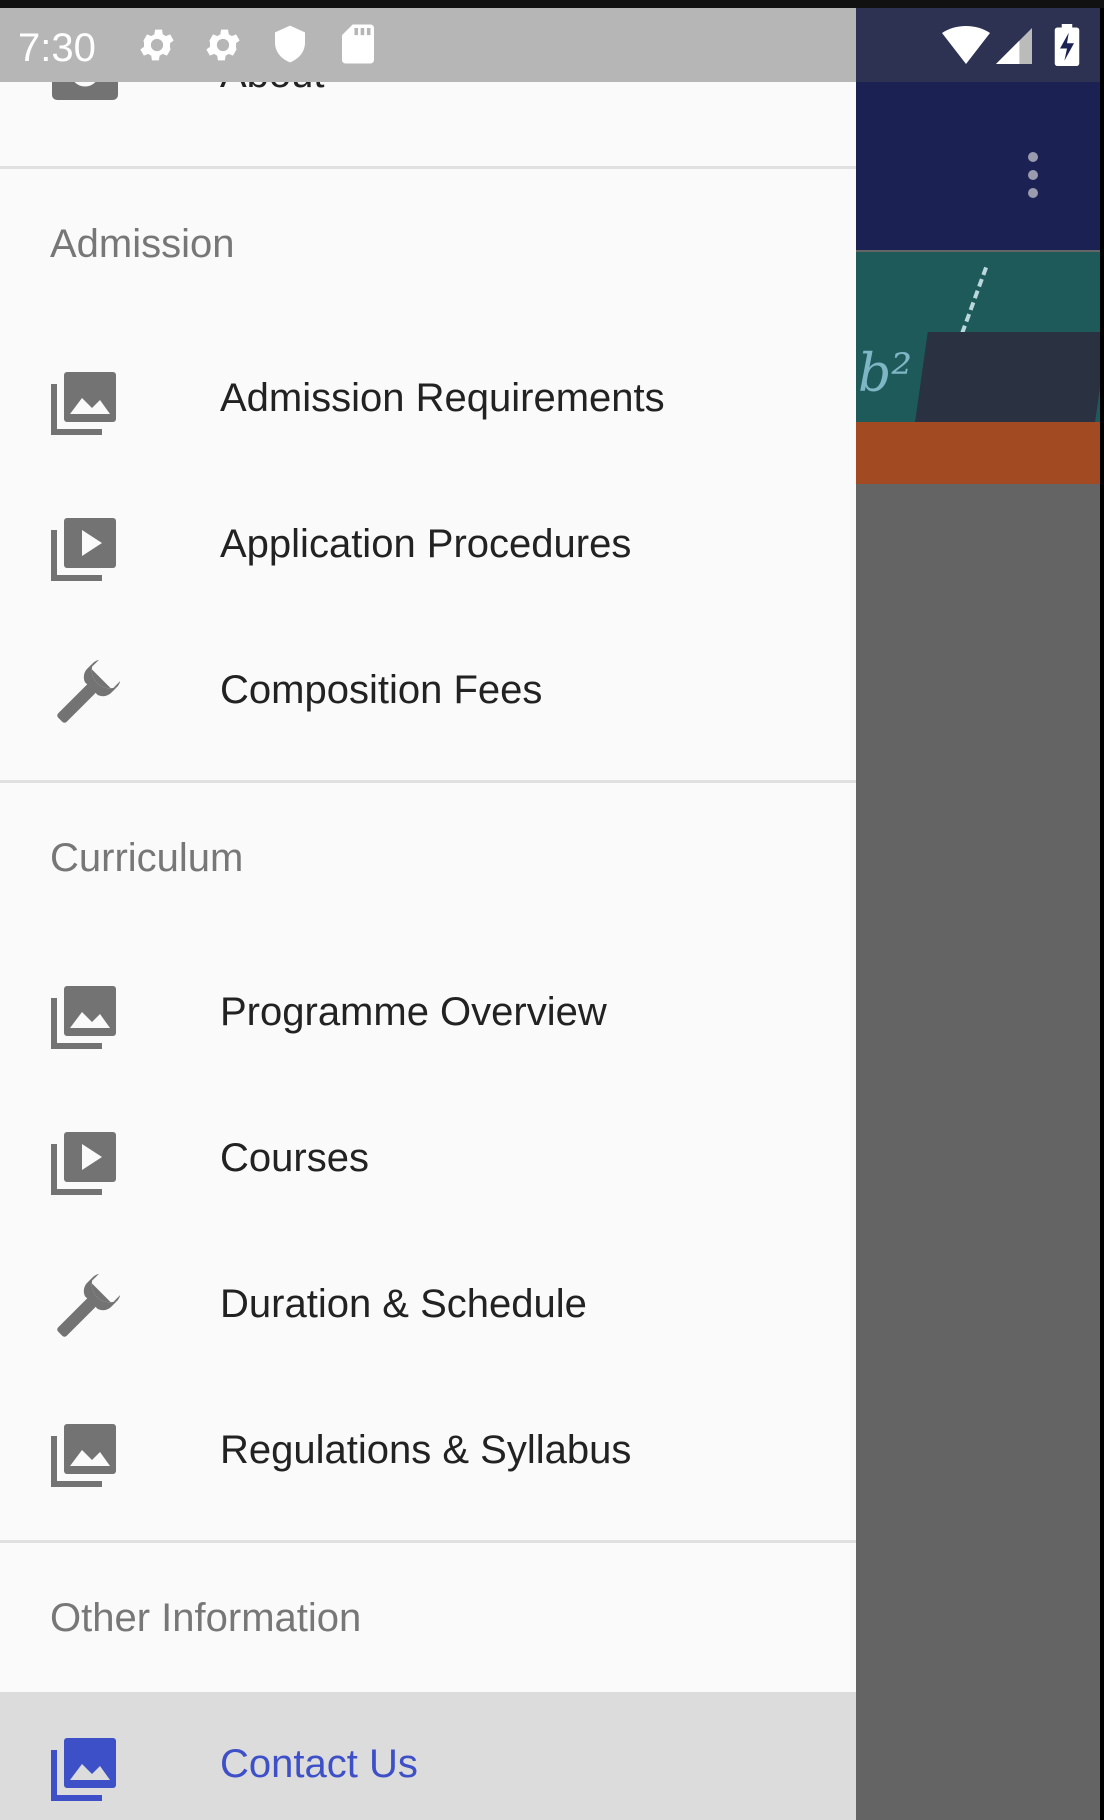 The height and width of the screenshot is (1820, 1104). I want to click on sd-card-icon, so click(358, 44).